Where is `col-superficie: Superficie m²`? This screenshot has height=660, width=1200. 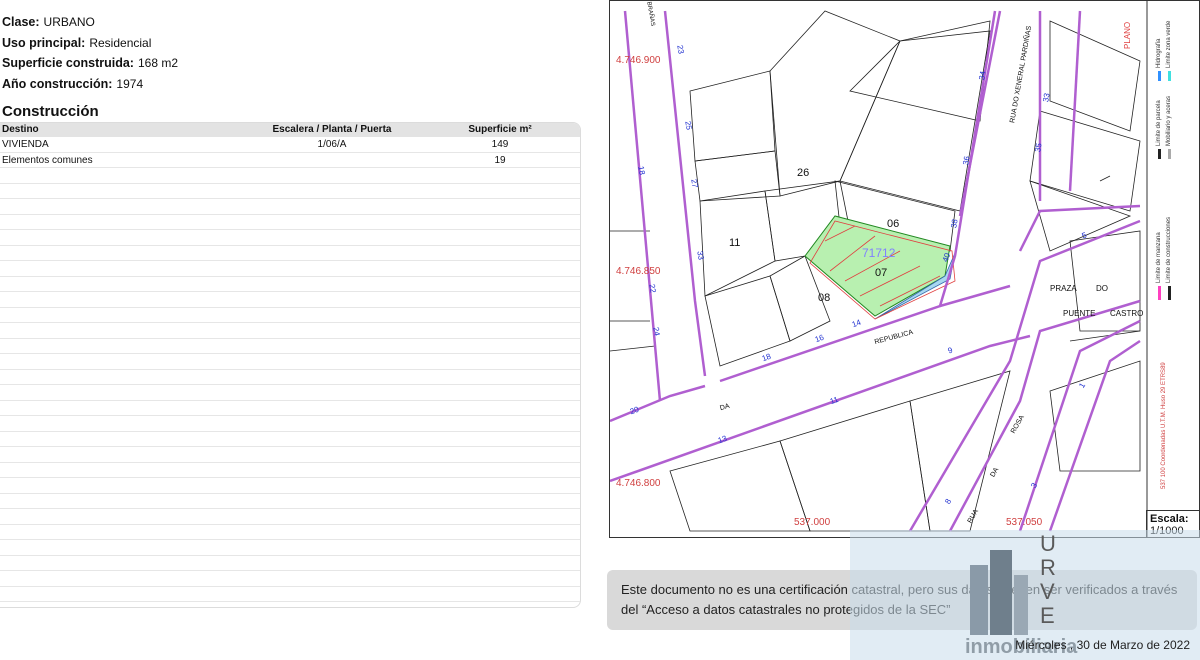 col-superficie: Superficie m² is located at coordinates (500, 129).